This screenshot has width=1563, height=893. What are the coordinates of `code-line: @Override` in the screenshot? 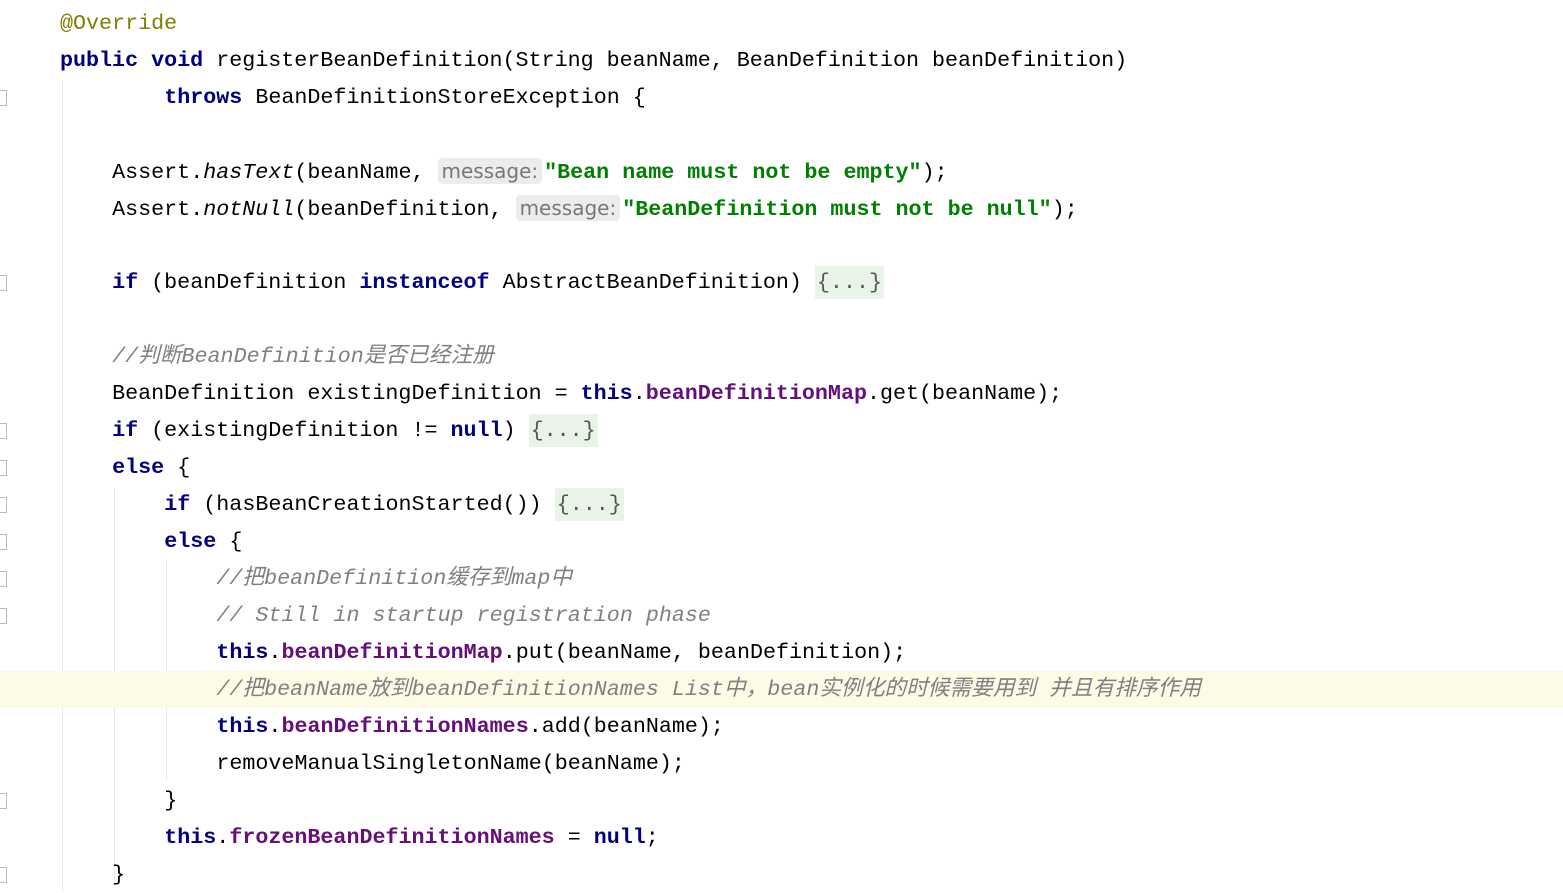 It's located at (781, 23).